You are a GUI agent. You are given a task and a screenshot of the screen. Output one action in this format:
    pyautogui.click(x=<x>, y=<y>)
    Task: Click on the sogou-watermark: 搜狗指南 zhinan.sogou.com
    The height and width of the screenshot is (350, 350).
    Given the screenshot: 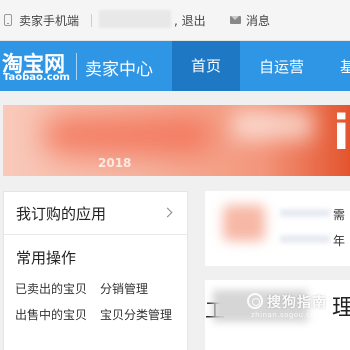 What is the action you would take?
    pyautogui.click(x=297, y=307)
    